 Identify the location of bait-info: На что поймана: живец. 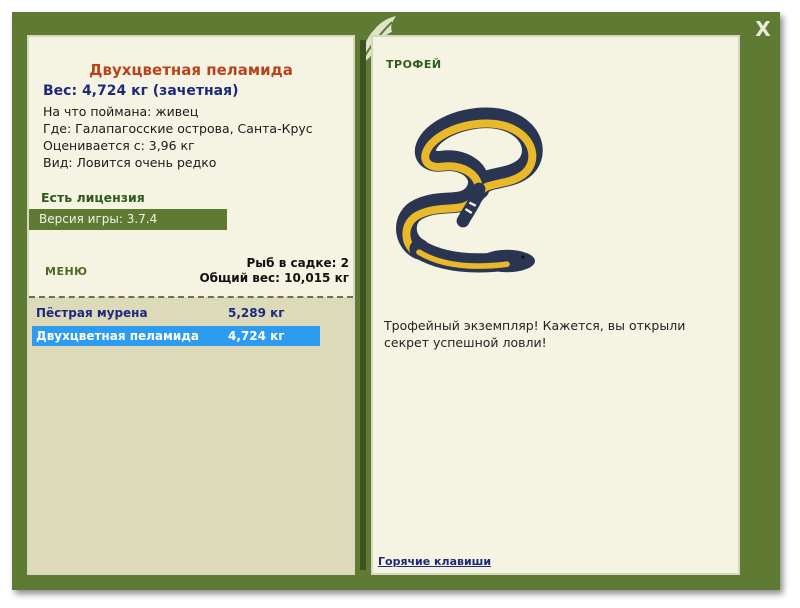
(121, 111).